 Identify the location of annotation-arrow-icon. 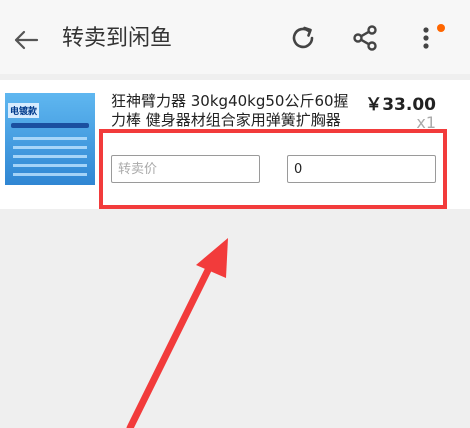
(177, 333).